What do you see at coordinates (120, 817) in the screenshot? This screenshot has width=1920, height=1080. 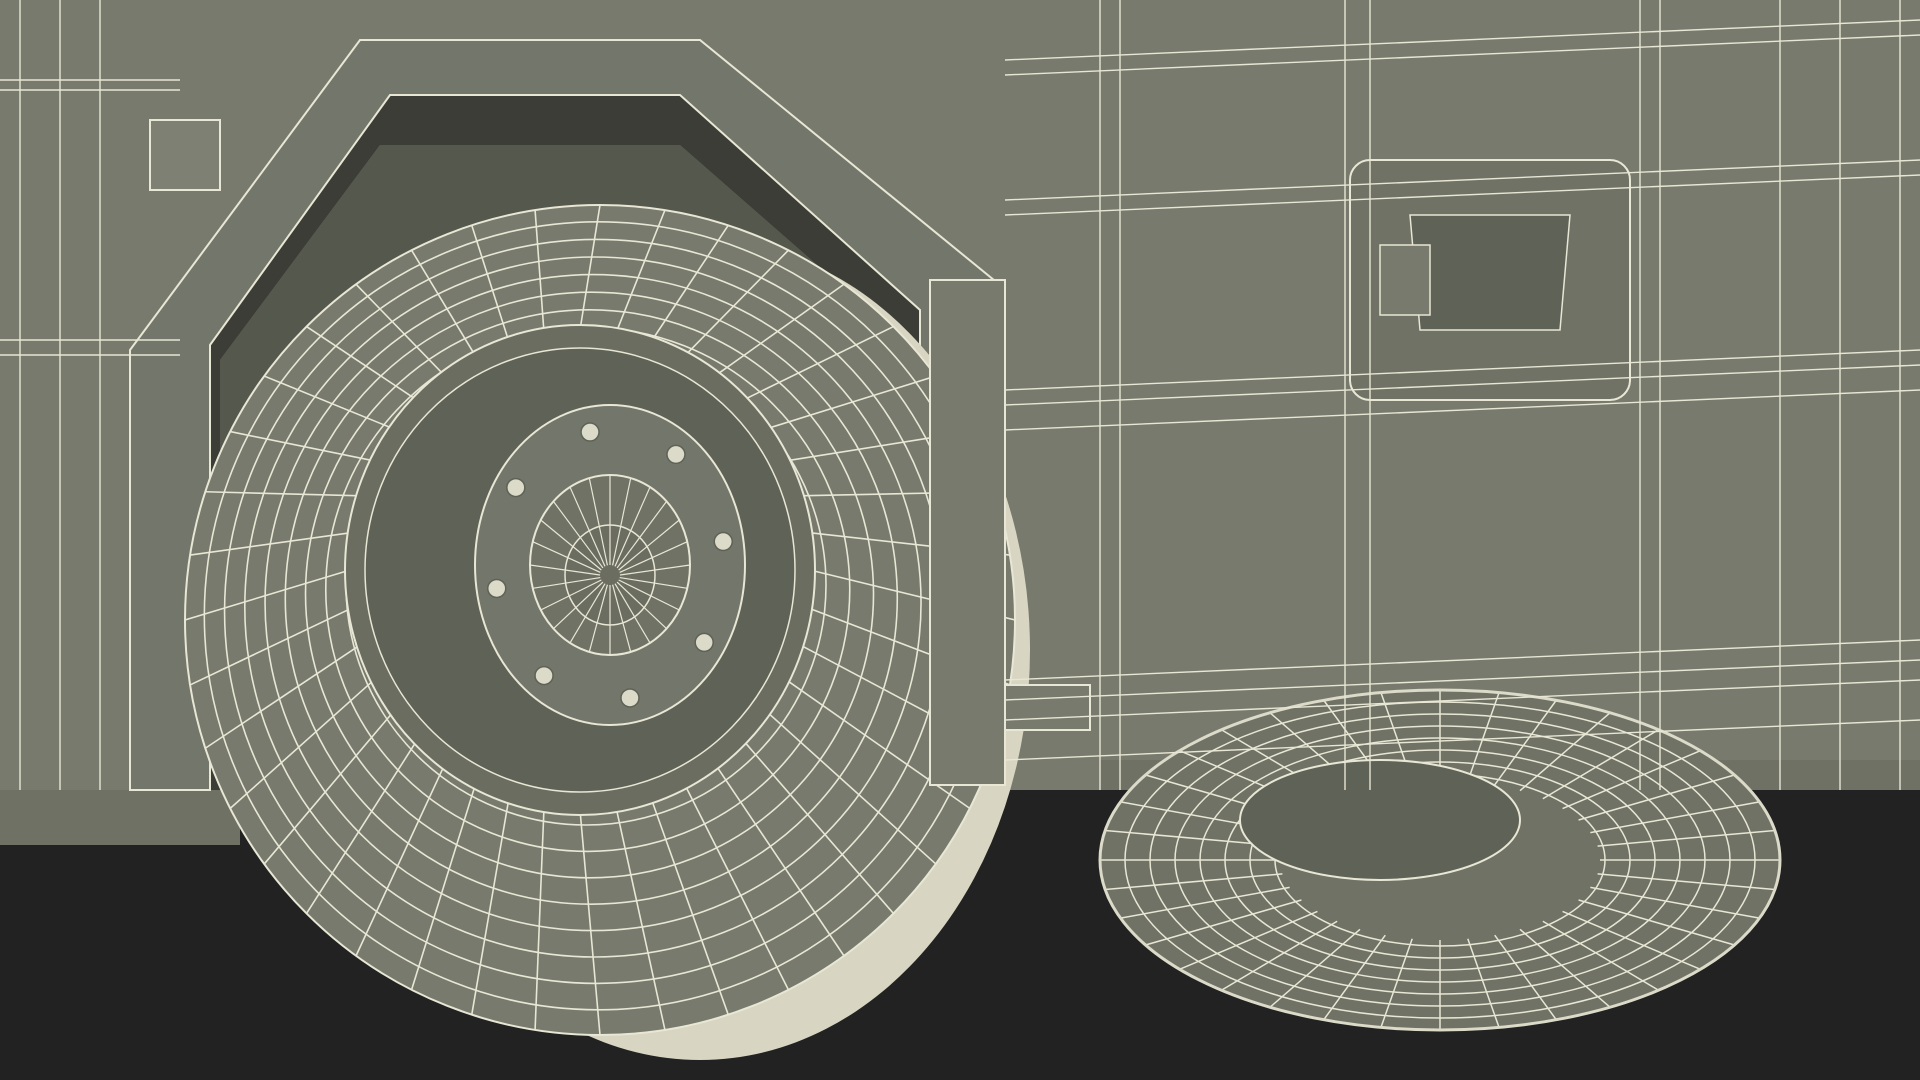 I see `body-lower-skirt` at bounding box center [120, 817].